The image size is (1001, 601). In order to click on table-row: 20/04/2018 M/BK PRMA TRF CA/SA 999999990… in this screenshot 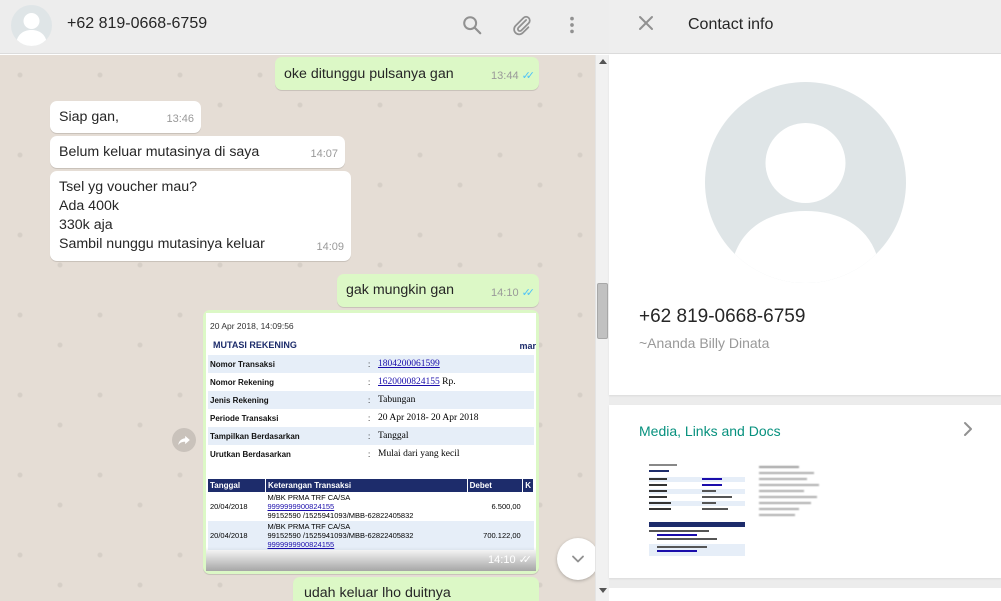, I will do `click(371, 506)`.